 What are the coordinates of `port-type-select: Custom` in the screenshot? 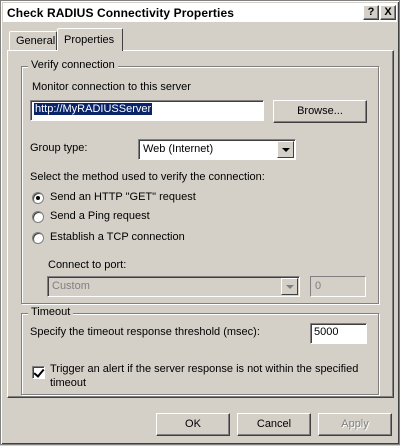 It's located at (173, 286).